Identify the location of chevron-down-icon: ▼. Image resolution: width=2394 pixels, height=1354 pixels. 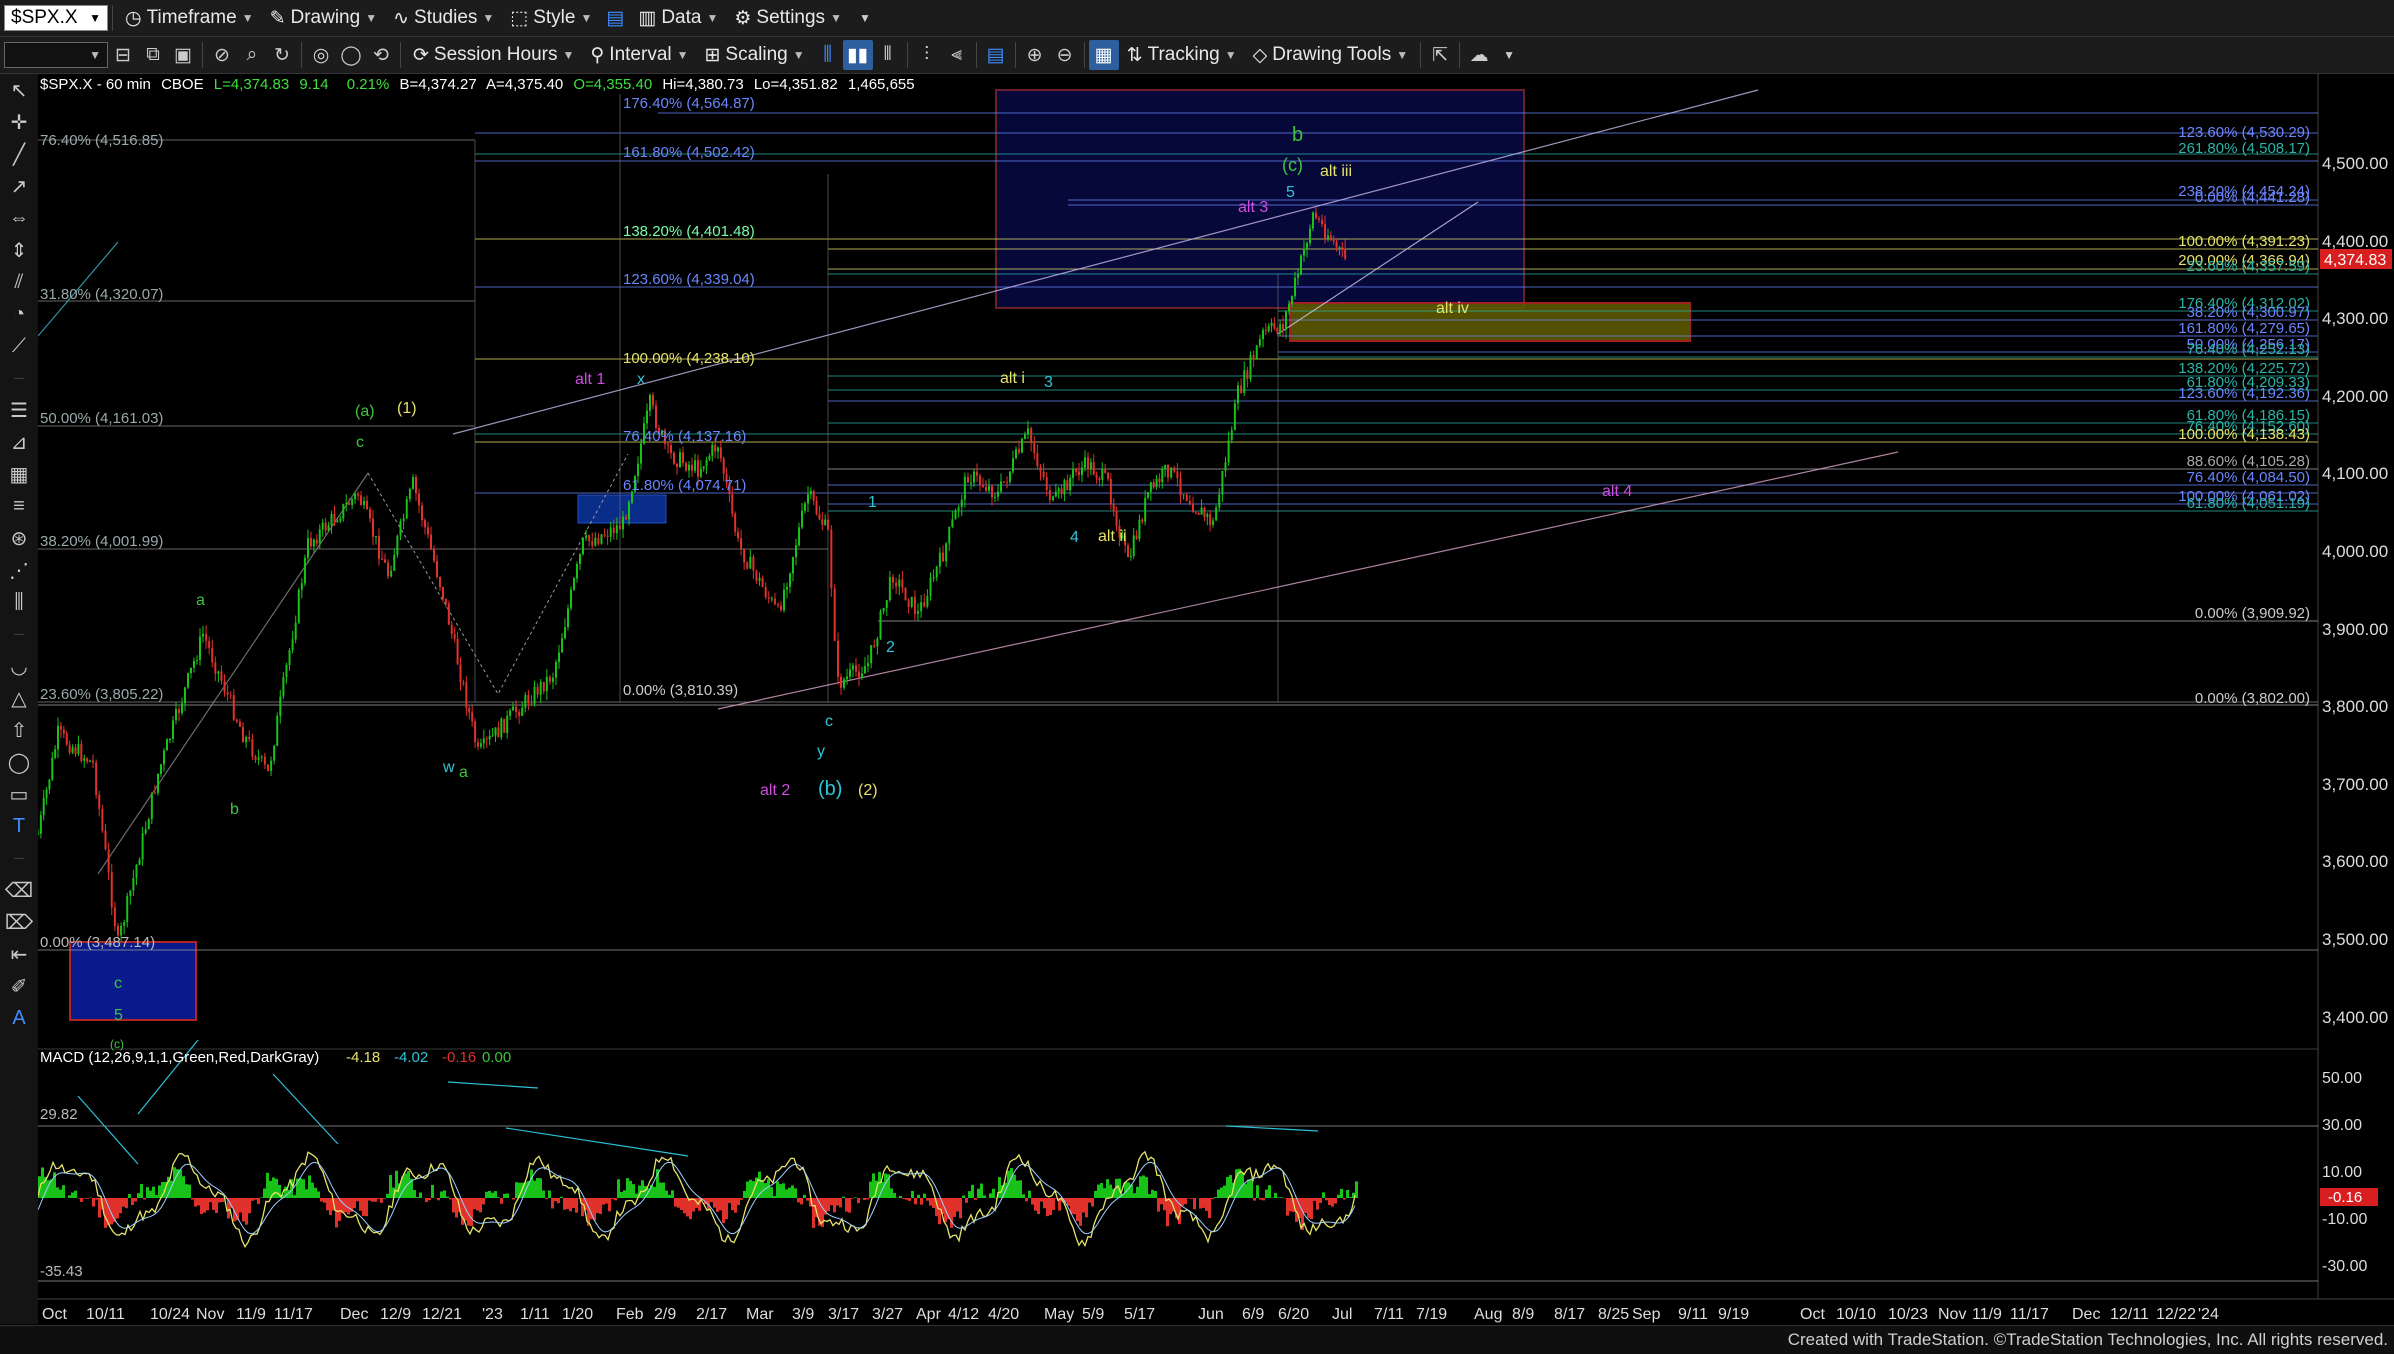
(1509, 55).